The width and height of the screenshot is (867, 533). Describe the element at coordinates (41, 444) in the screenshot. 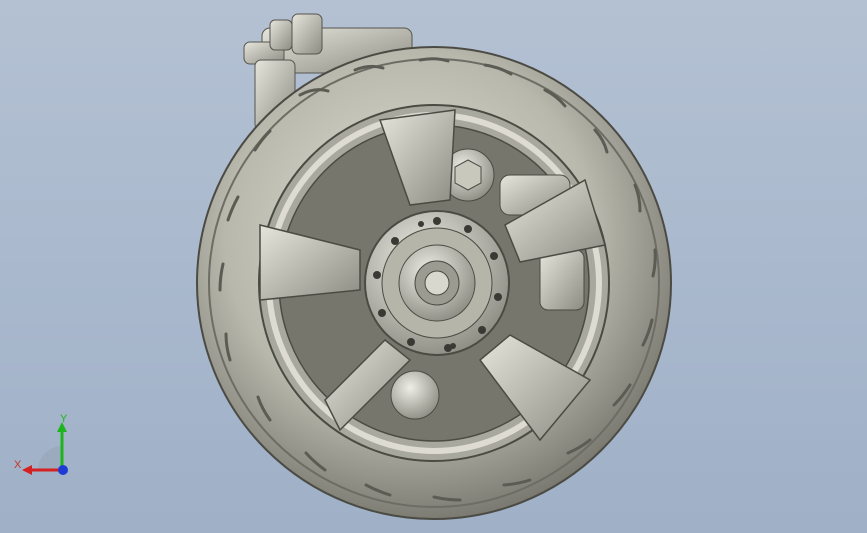

I see `orientation-triad: Y X` at that location.